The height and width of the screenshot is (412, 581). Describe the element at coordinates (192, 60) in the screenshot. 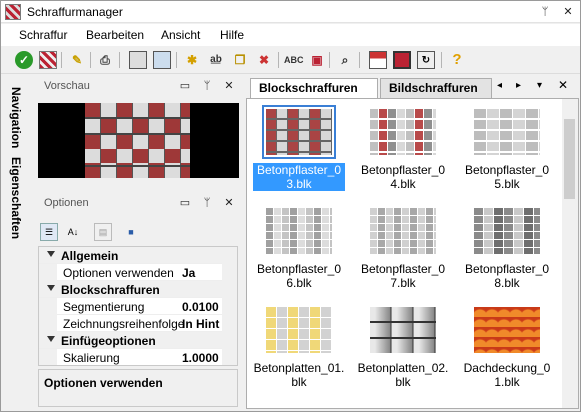

I see `new-folder-icon: ✱` at that location.